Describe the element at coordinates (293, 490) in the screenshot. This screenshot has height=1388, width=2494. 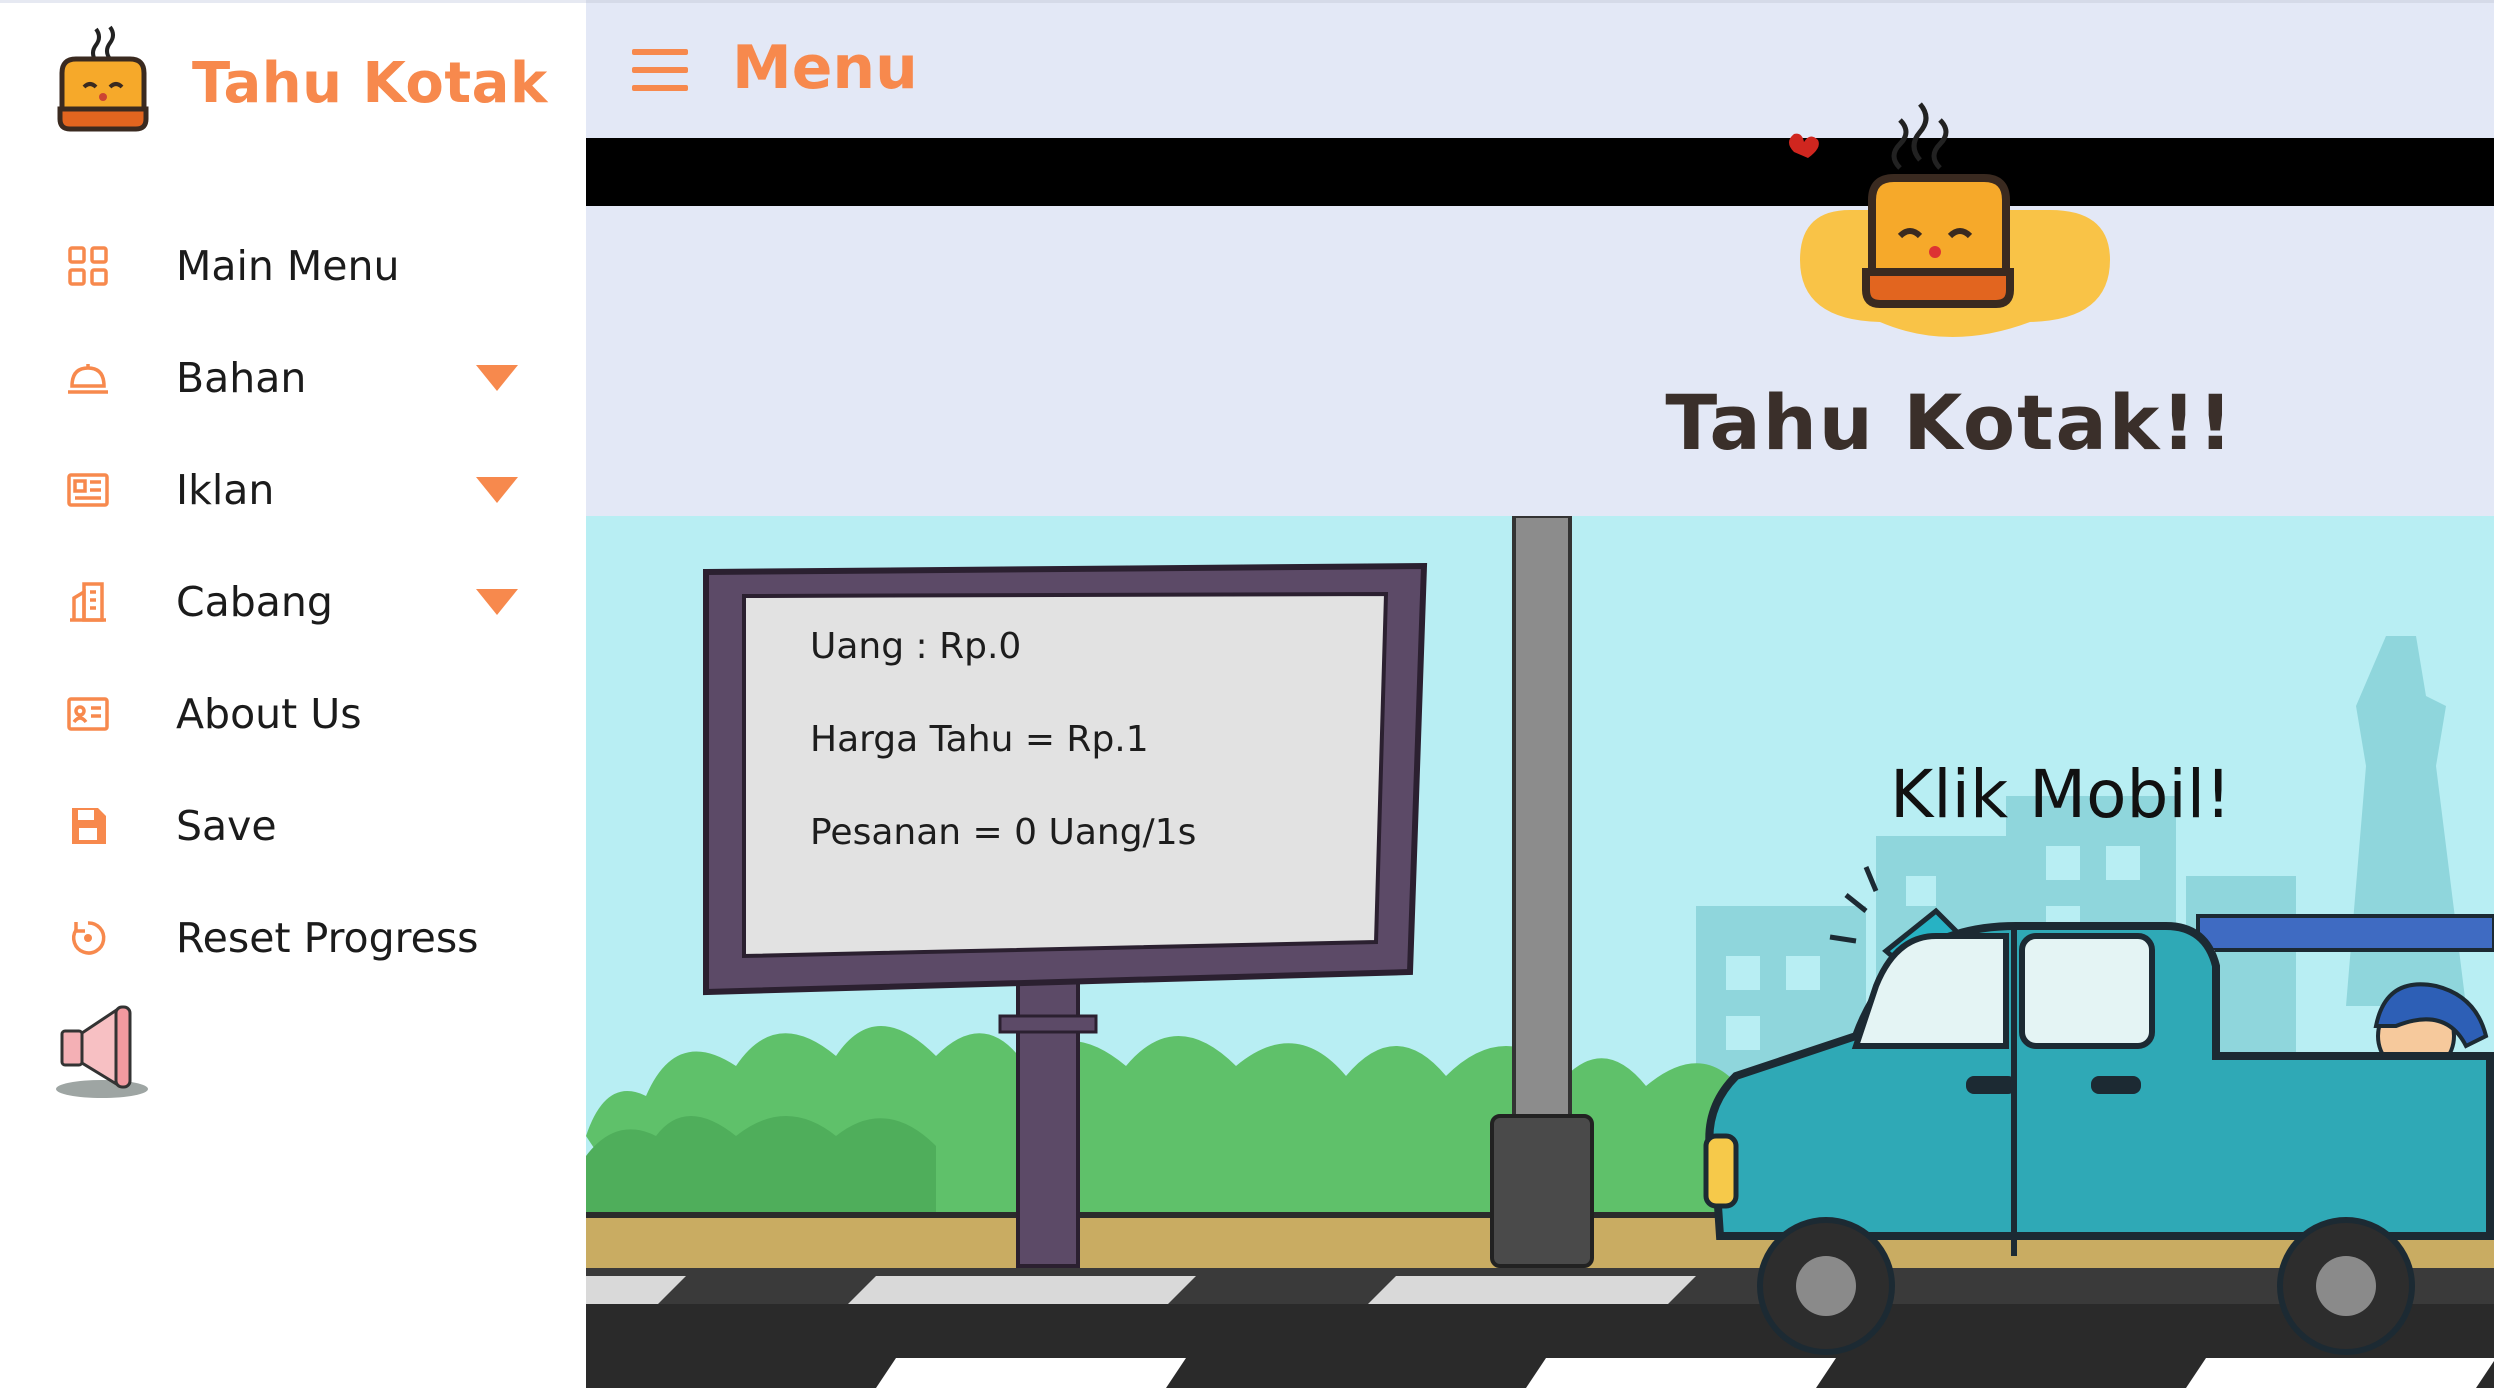
I see `sidebar-item-iklan: Iklan` at that location.